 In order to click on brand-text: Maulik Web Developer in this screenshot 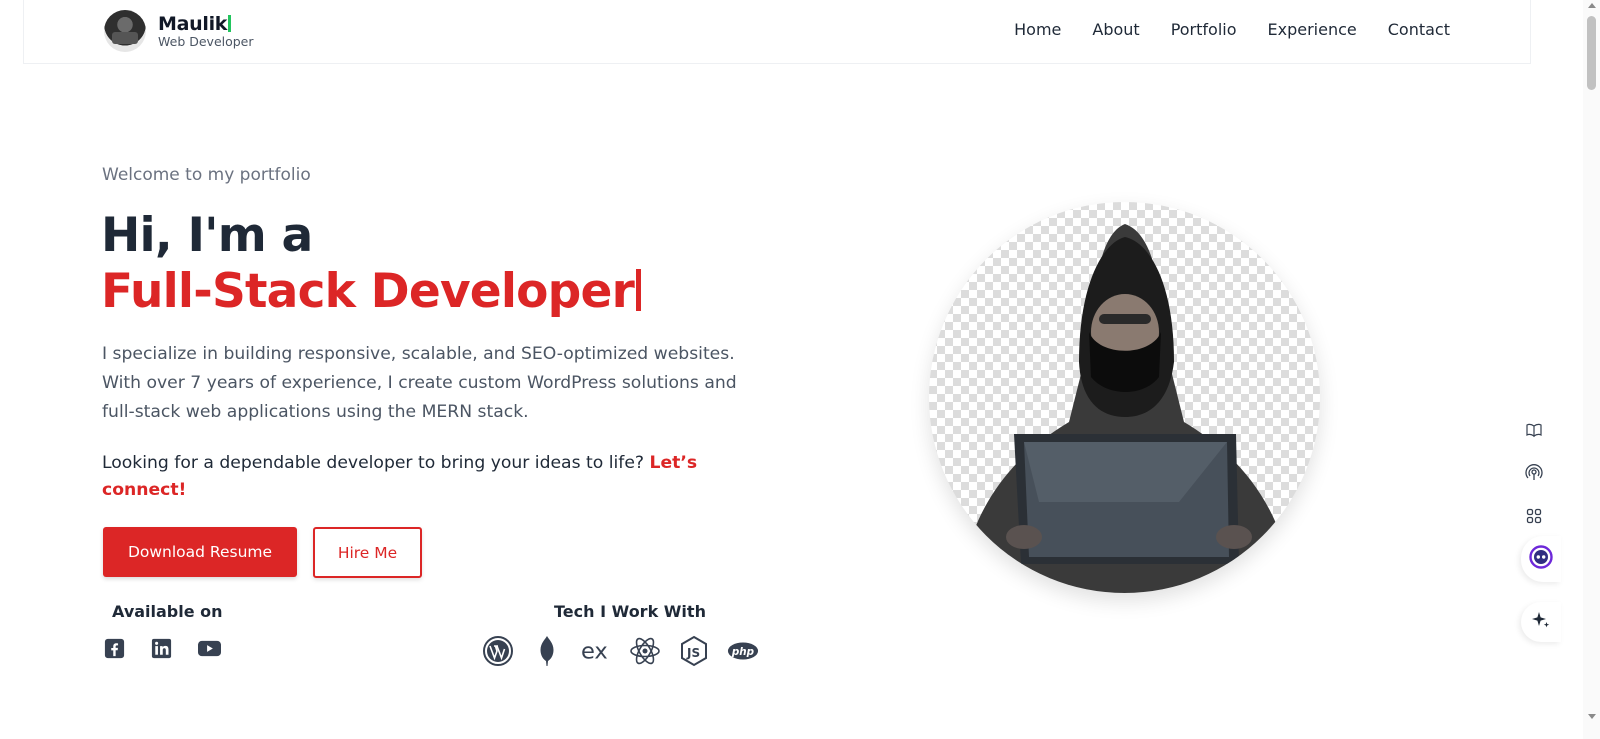, I will do `click(206, 31)`.